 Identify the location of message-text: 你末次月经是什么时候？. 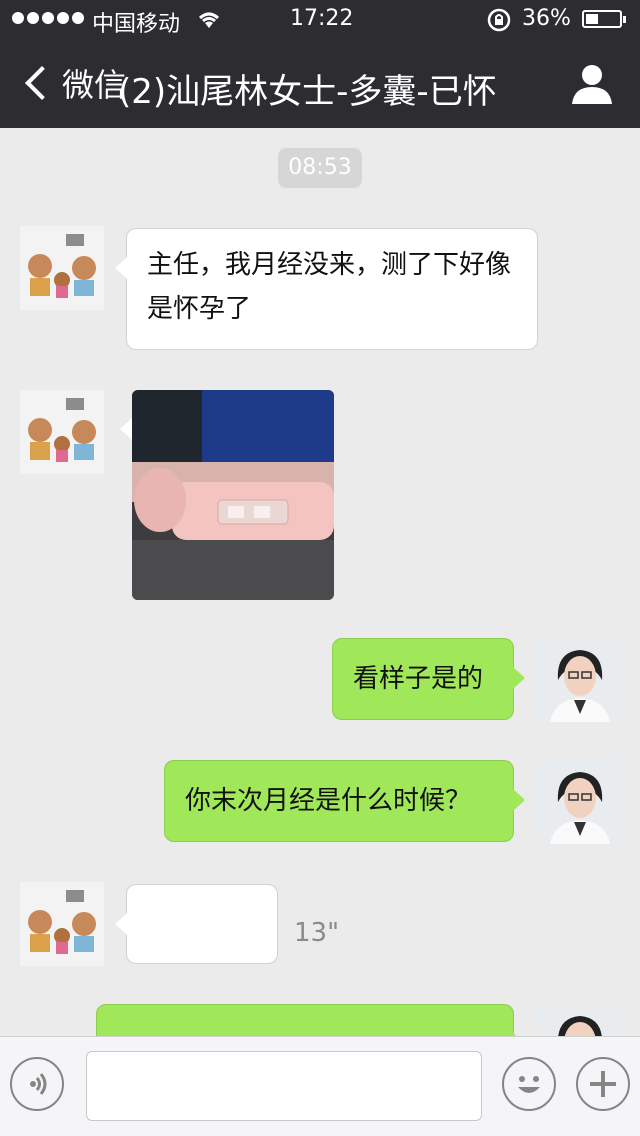
(328, 801).